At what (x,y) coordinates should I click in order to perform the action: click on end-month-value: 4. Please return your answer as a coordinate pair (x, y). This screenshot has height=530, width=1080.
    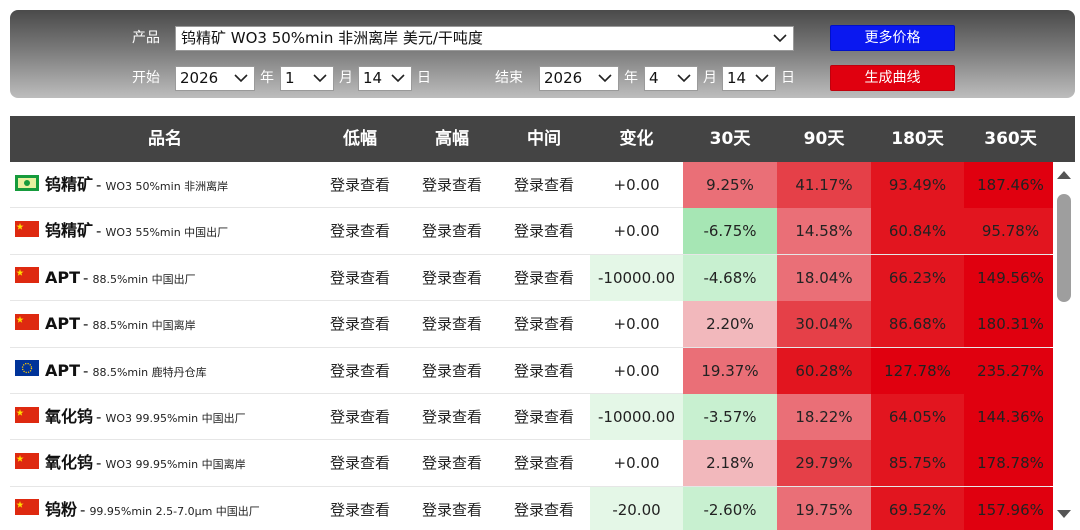
    Looking at the image, I should click on (654, 78).